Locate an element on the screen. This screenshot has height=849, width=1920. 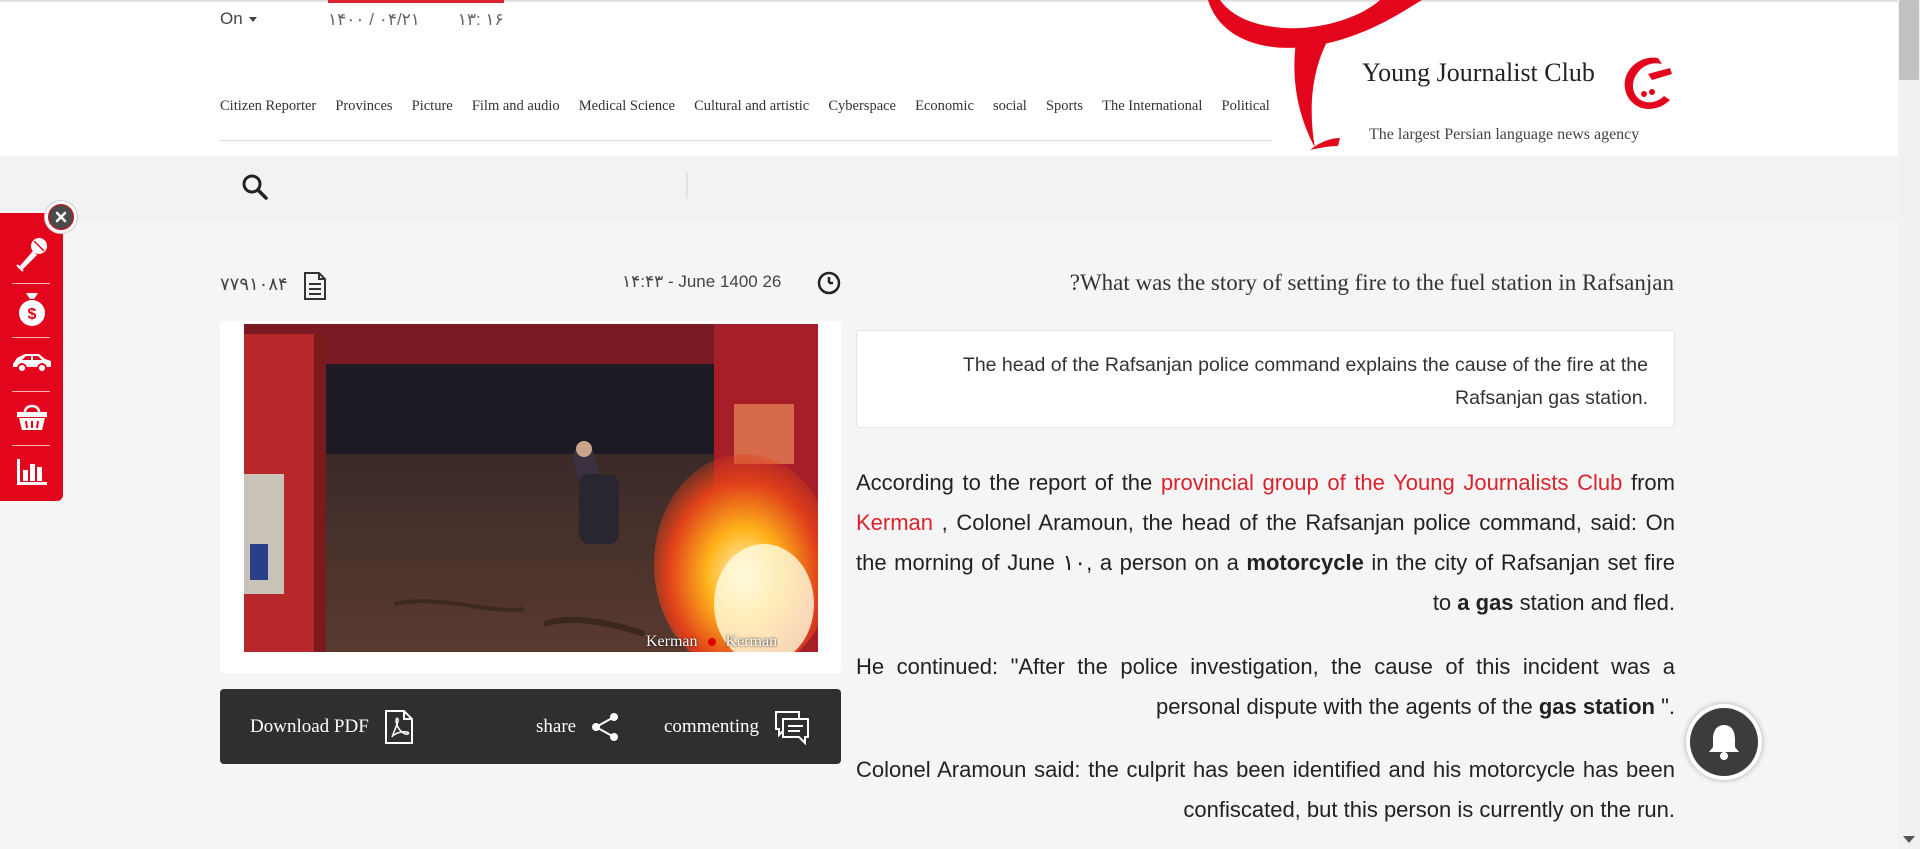
document-icon is located at coordinates (315, 286).